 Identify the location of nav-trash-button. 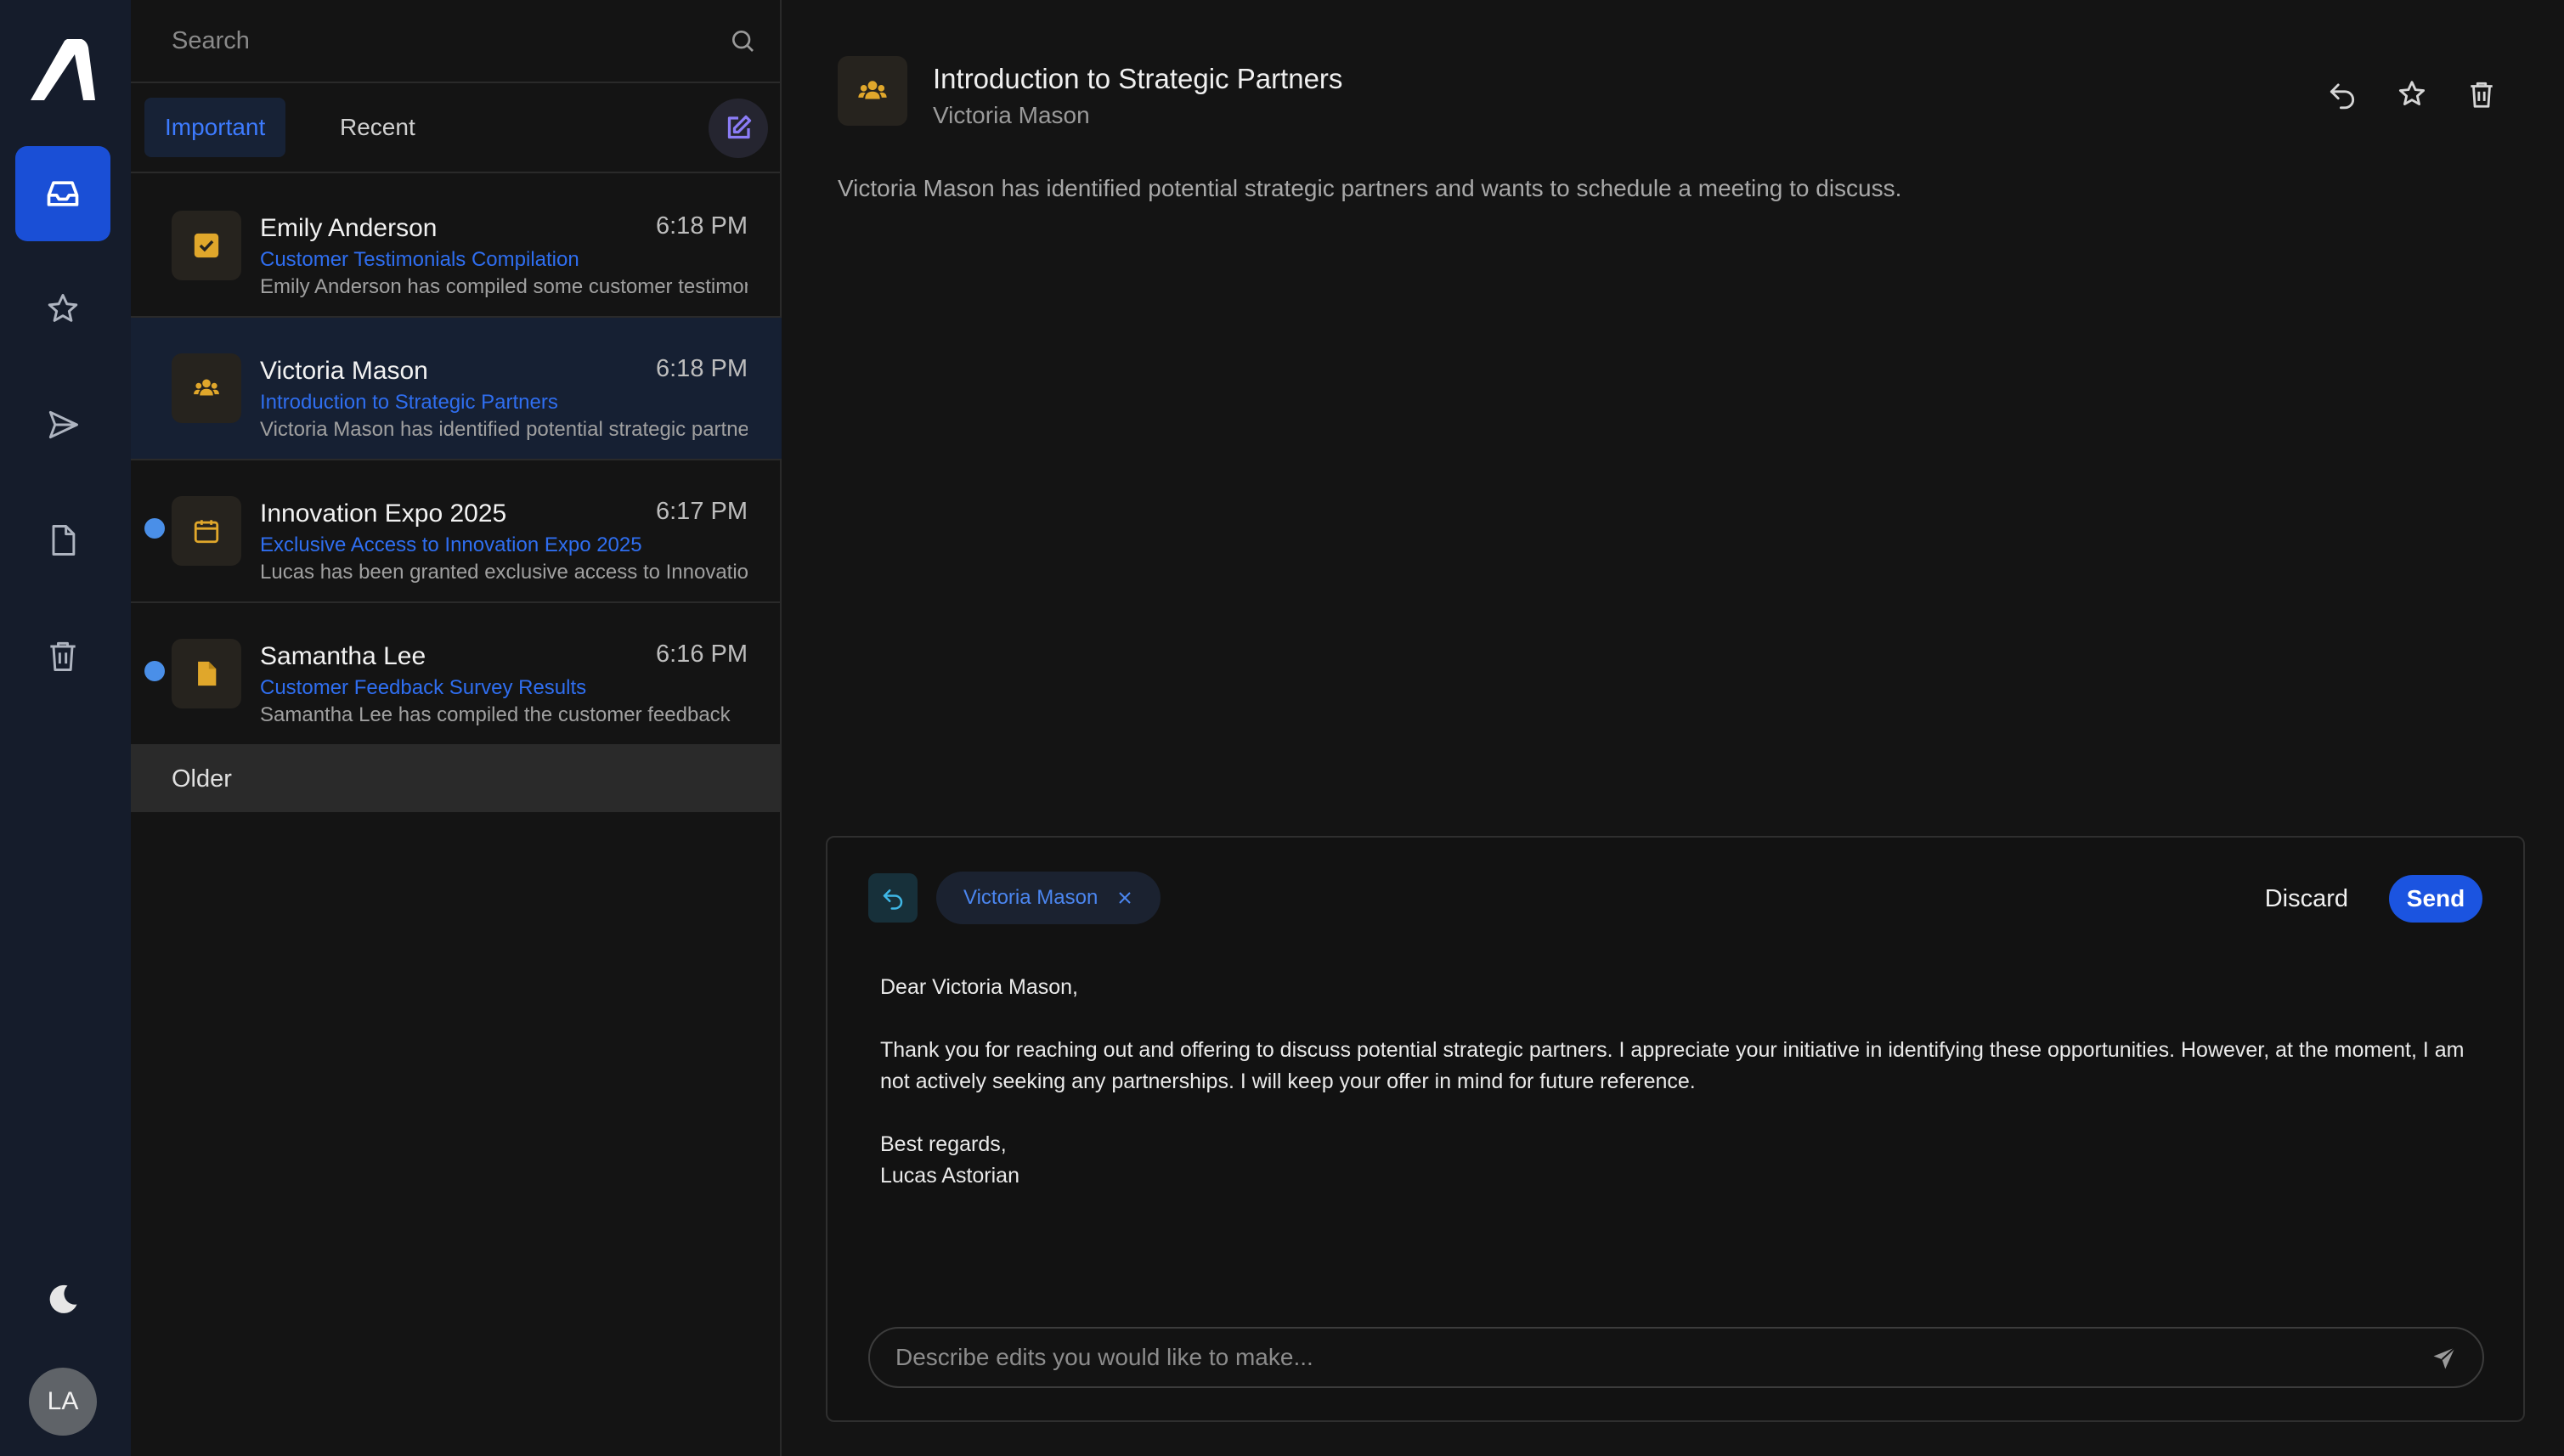
(63, 656).